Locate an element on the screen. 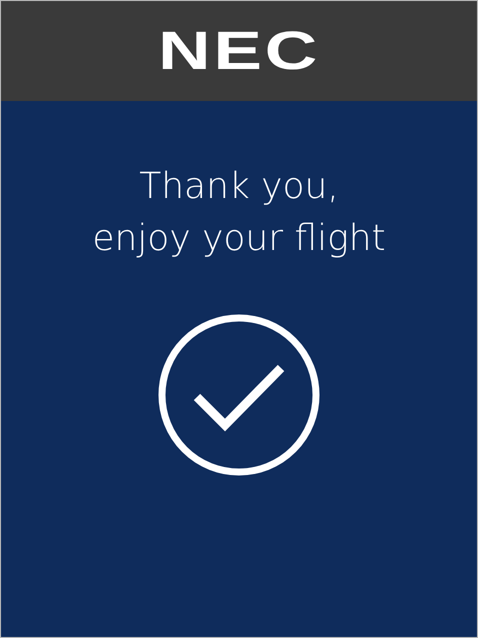 The height and width of the screenshot is (638, 478). thank-you-message: Thank you, enjoy your flight is located at coordinates (239, 213).